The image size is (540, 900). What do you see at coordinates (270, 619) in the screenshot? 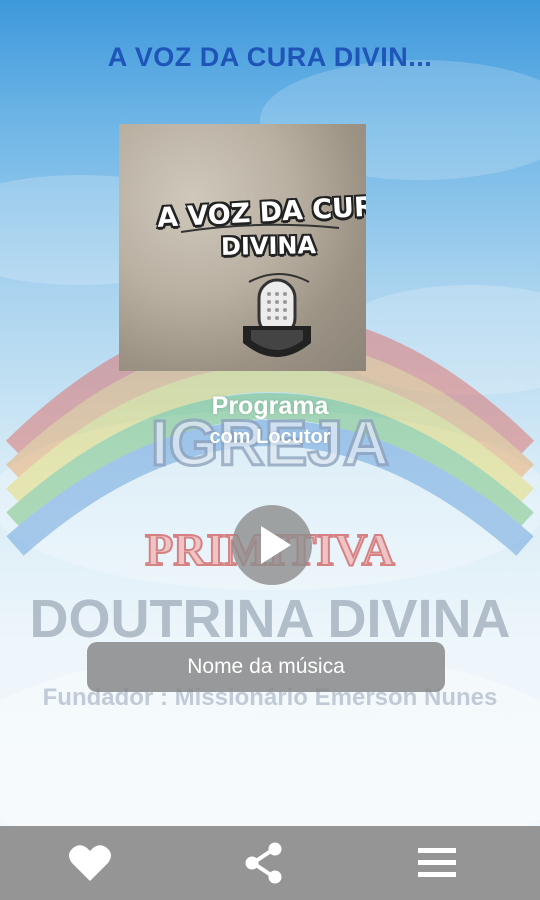
I see `logo-word-doutrina: DOUTRINA DIVINA` at bounding box center [270, 619].